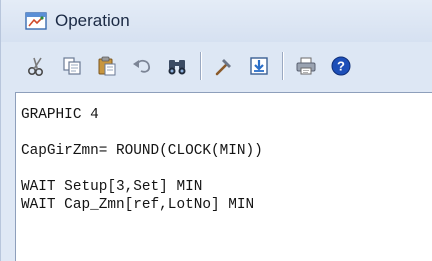 The height and width of the screenshot is (261, 432). I want to click on find-button, so click(177, 66).